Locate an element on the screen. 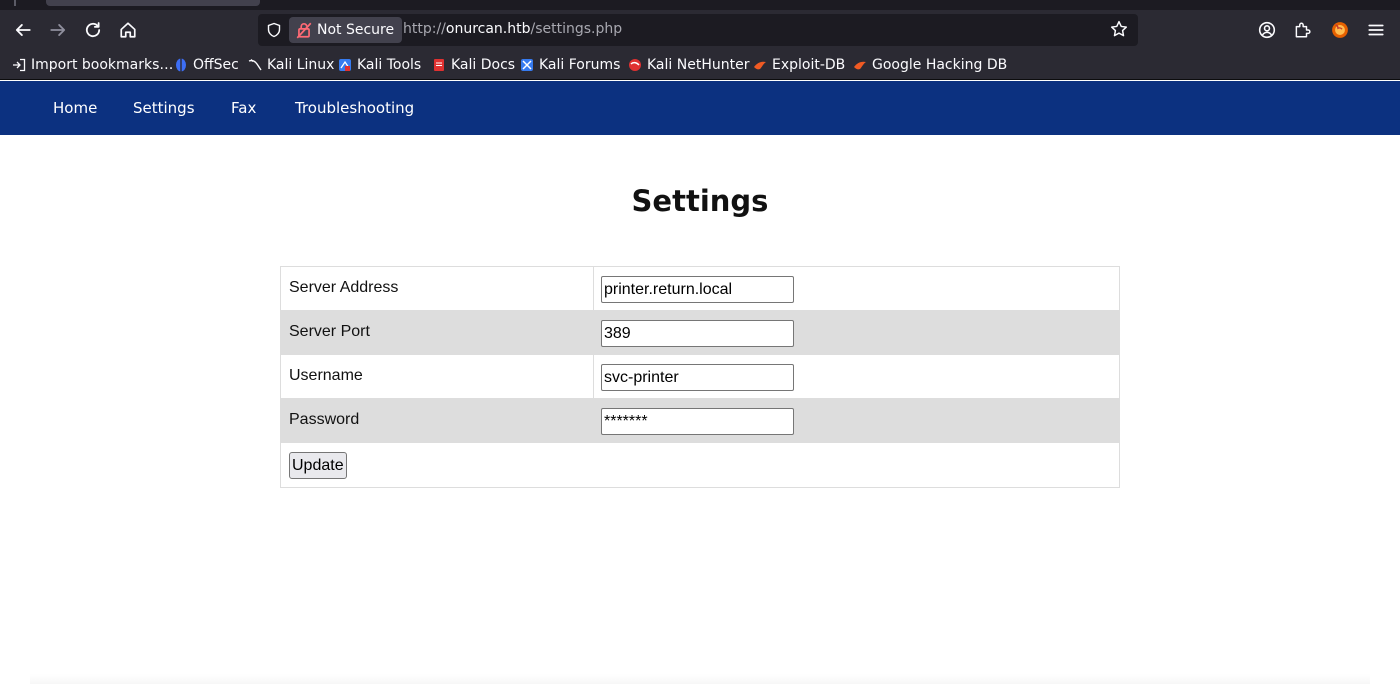  extensions-icon is located at coordinates (1302, 30).